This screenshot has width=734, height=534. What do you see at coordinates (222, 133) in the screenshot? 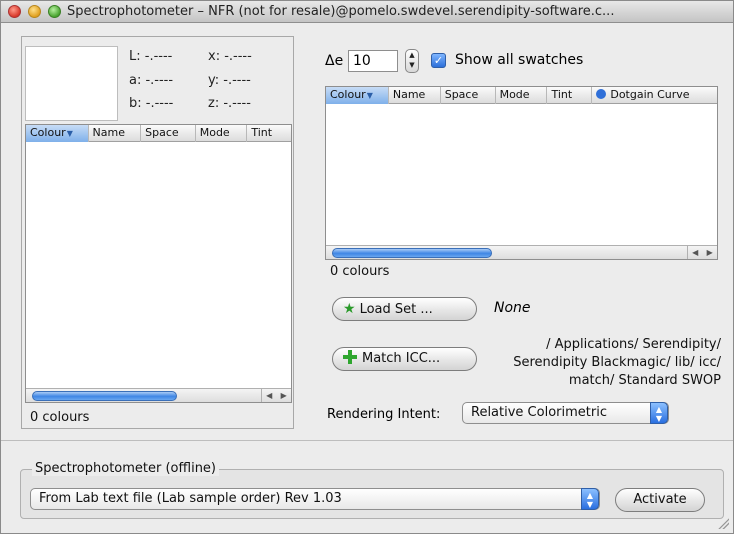
I see `left-col-mode: Mode` at bounding box center [222, 133].